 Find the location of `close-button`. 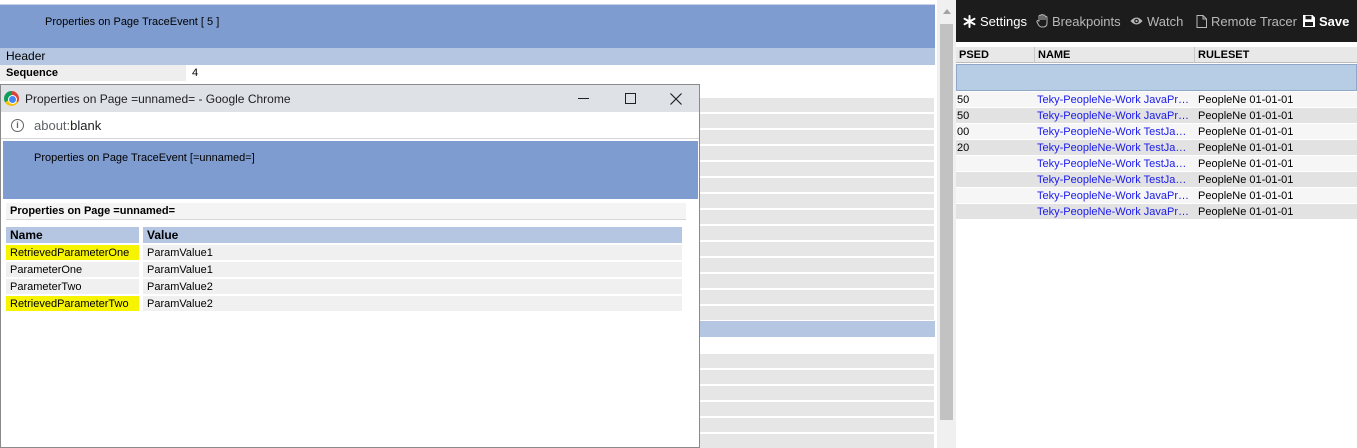

close-button is located at coordinates (676, 98).